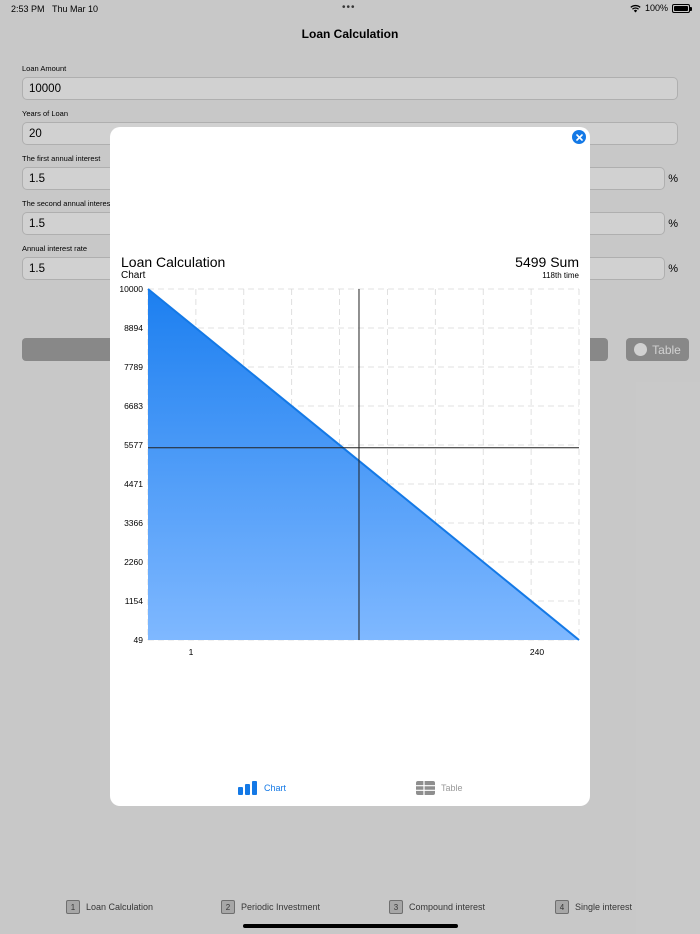 The width and height of the screenshot is (700, 934). What do you see at coordinates (133, 484) in the screenshot?
I see `y-tick-label: 4471` at bounding box center [133, 484].